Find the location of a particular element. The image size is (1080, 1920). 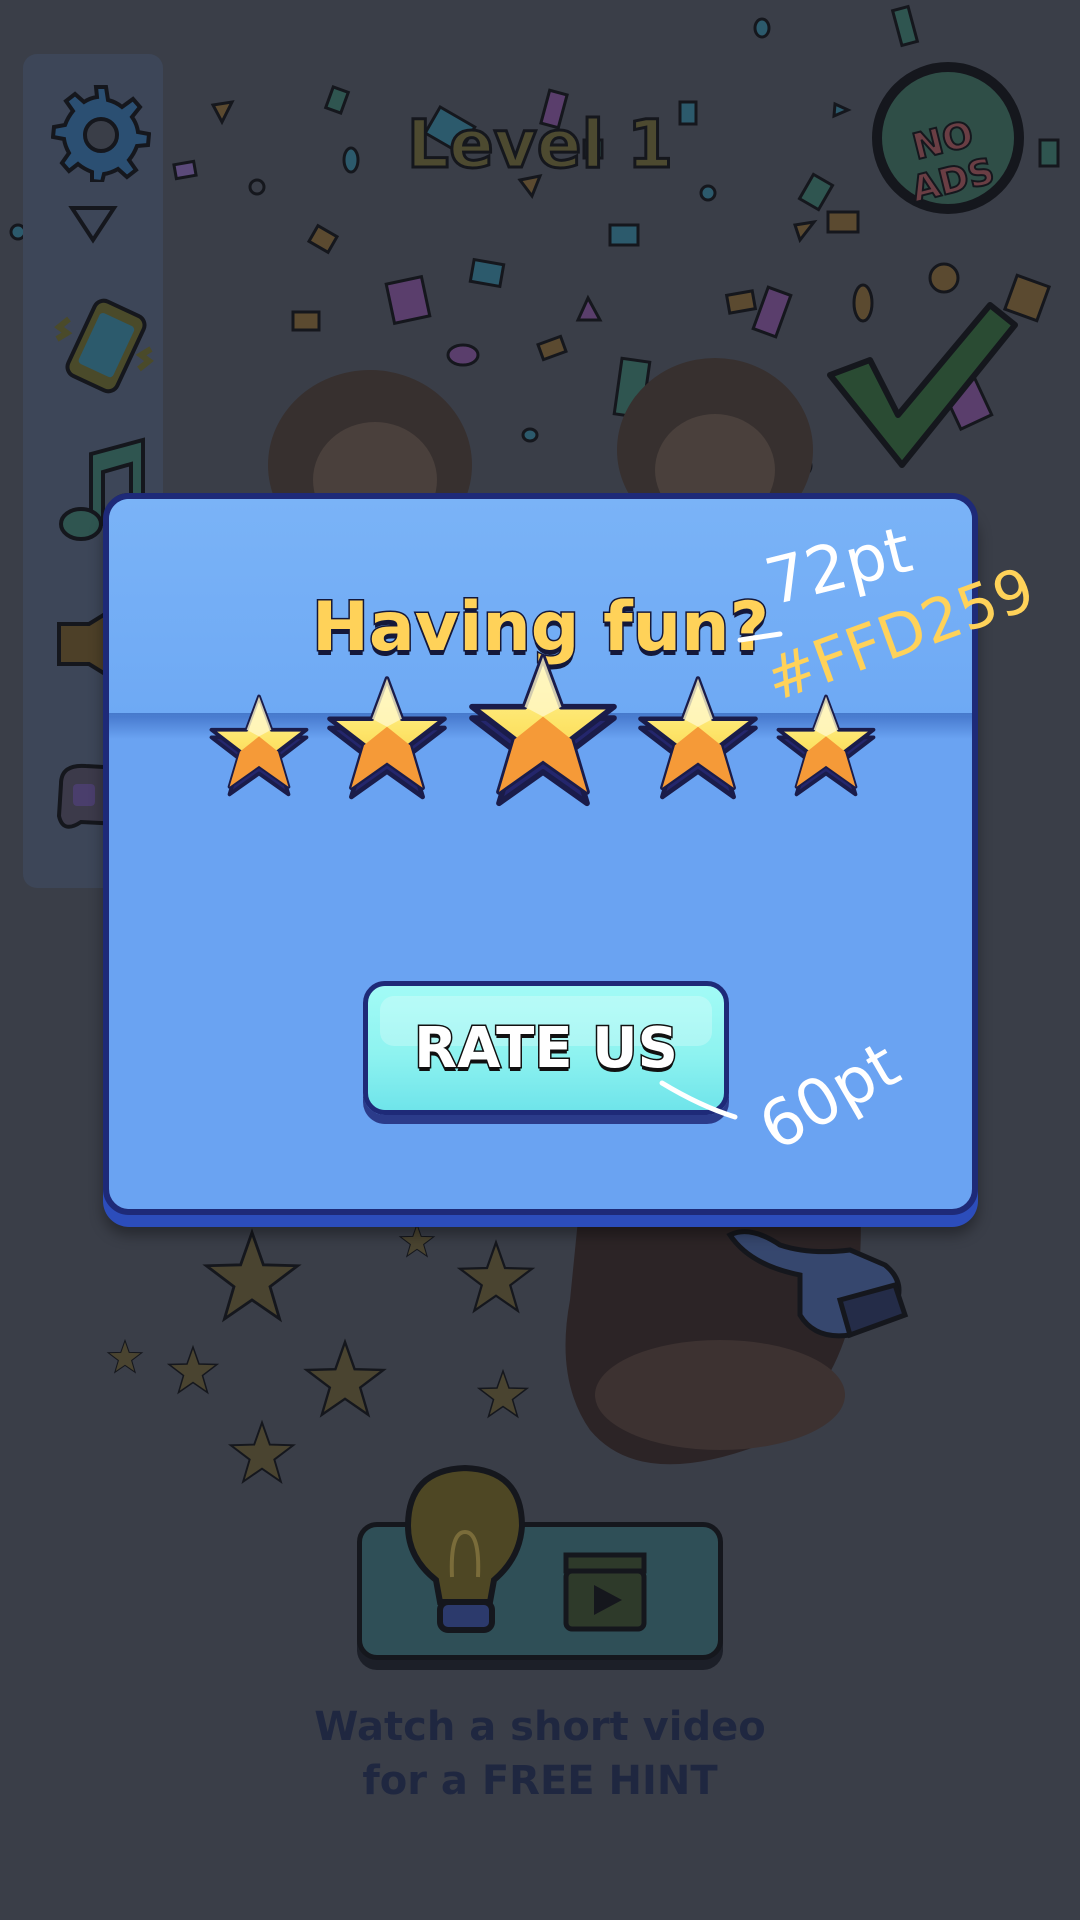

annotation-pointer-button is located at coordinates (698, 1100).